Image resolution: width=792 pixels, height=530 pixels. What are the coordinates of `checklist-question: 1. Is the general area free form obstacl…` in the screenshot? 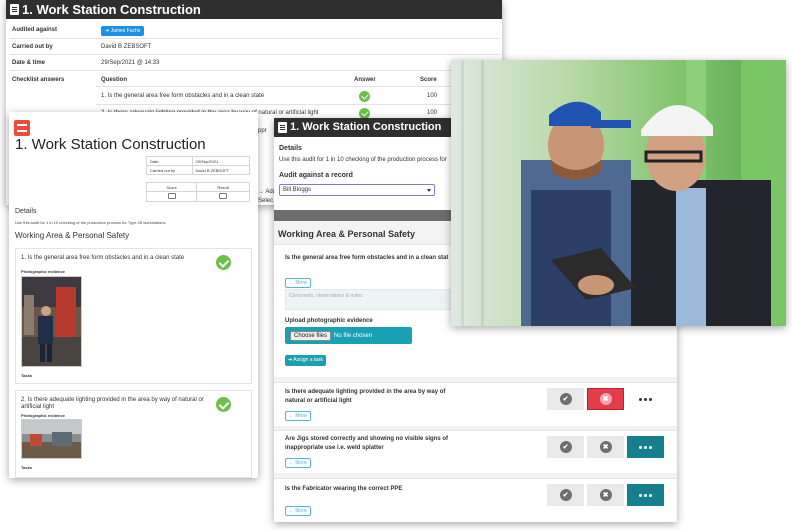 It's located at (183, 96).